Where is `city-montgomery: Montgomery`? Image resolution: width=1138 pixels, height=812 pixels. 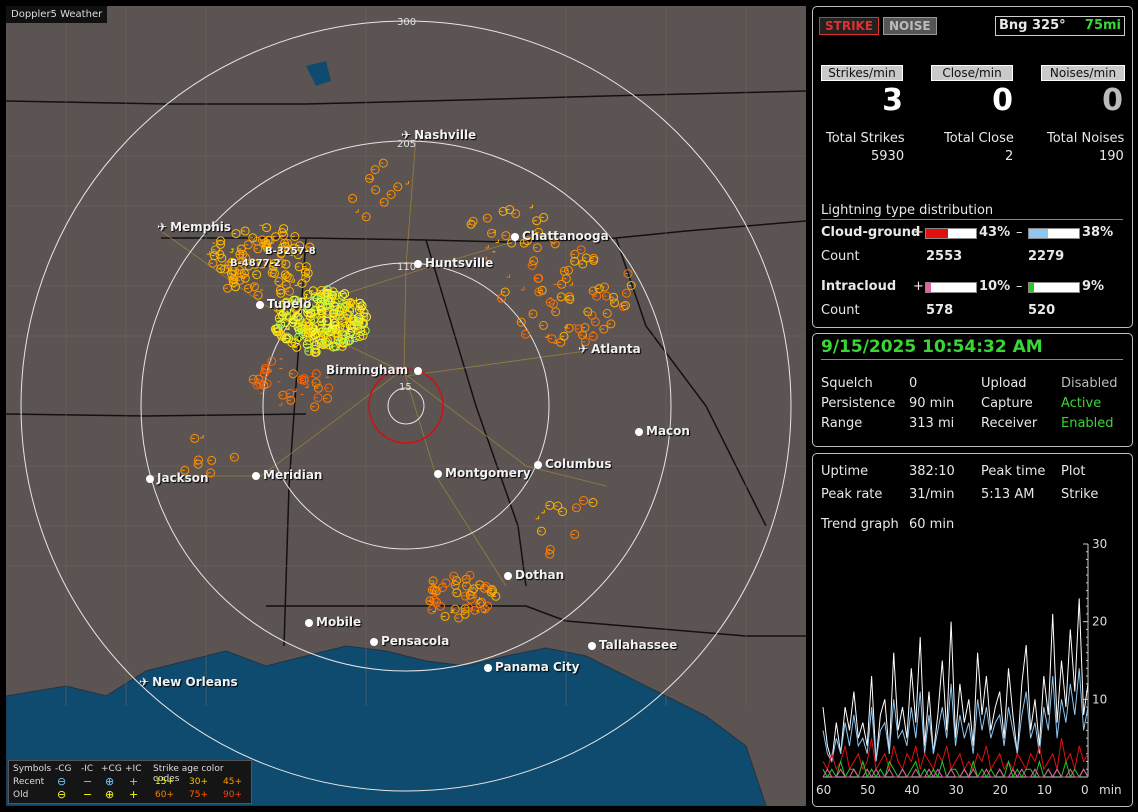 city-montgomery: Montgomery is located at coordinates (482, 473).